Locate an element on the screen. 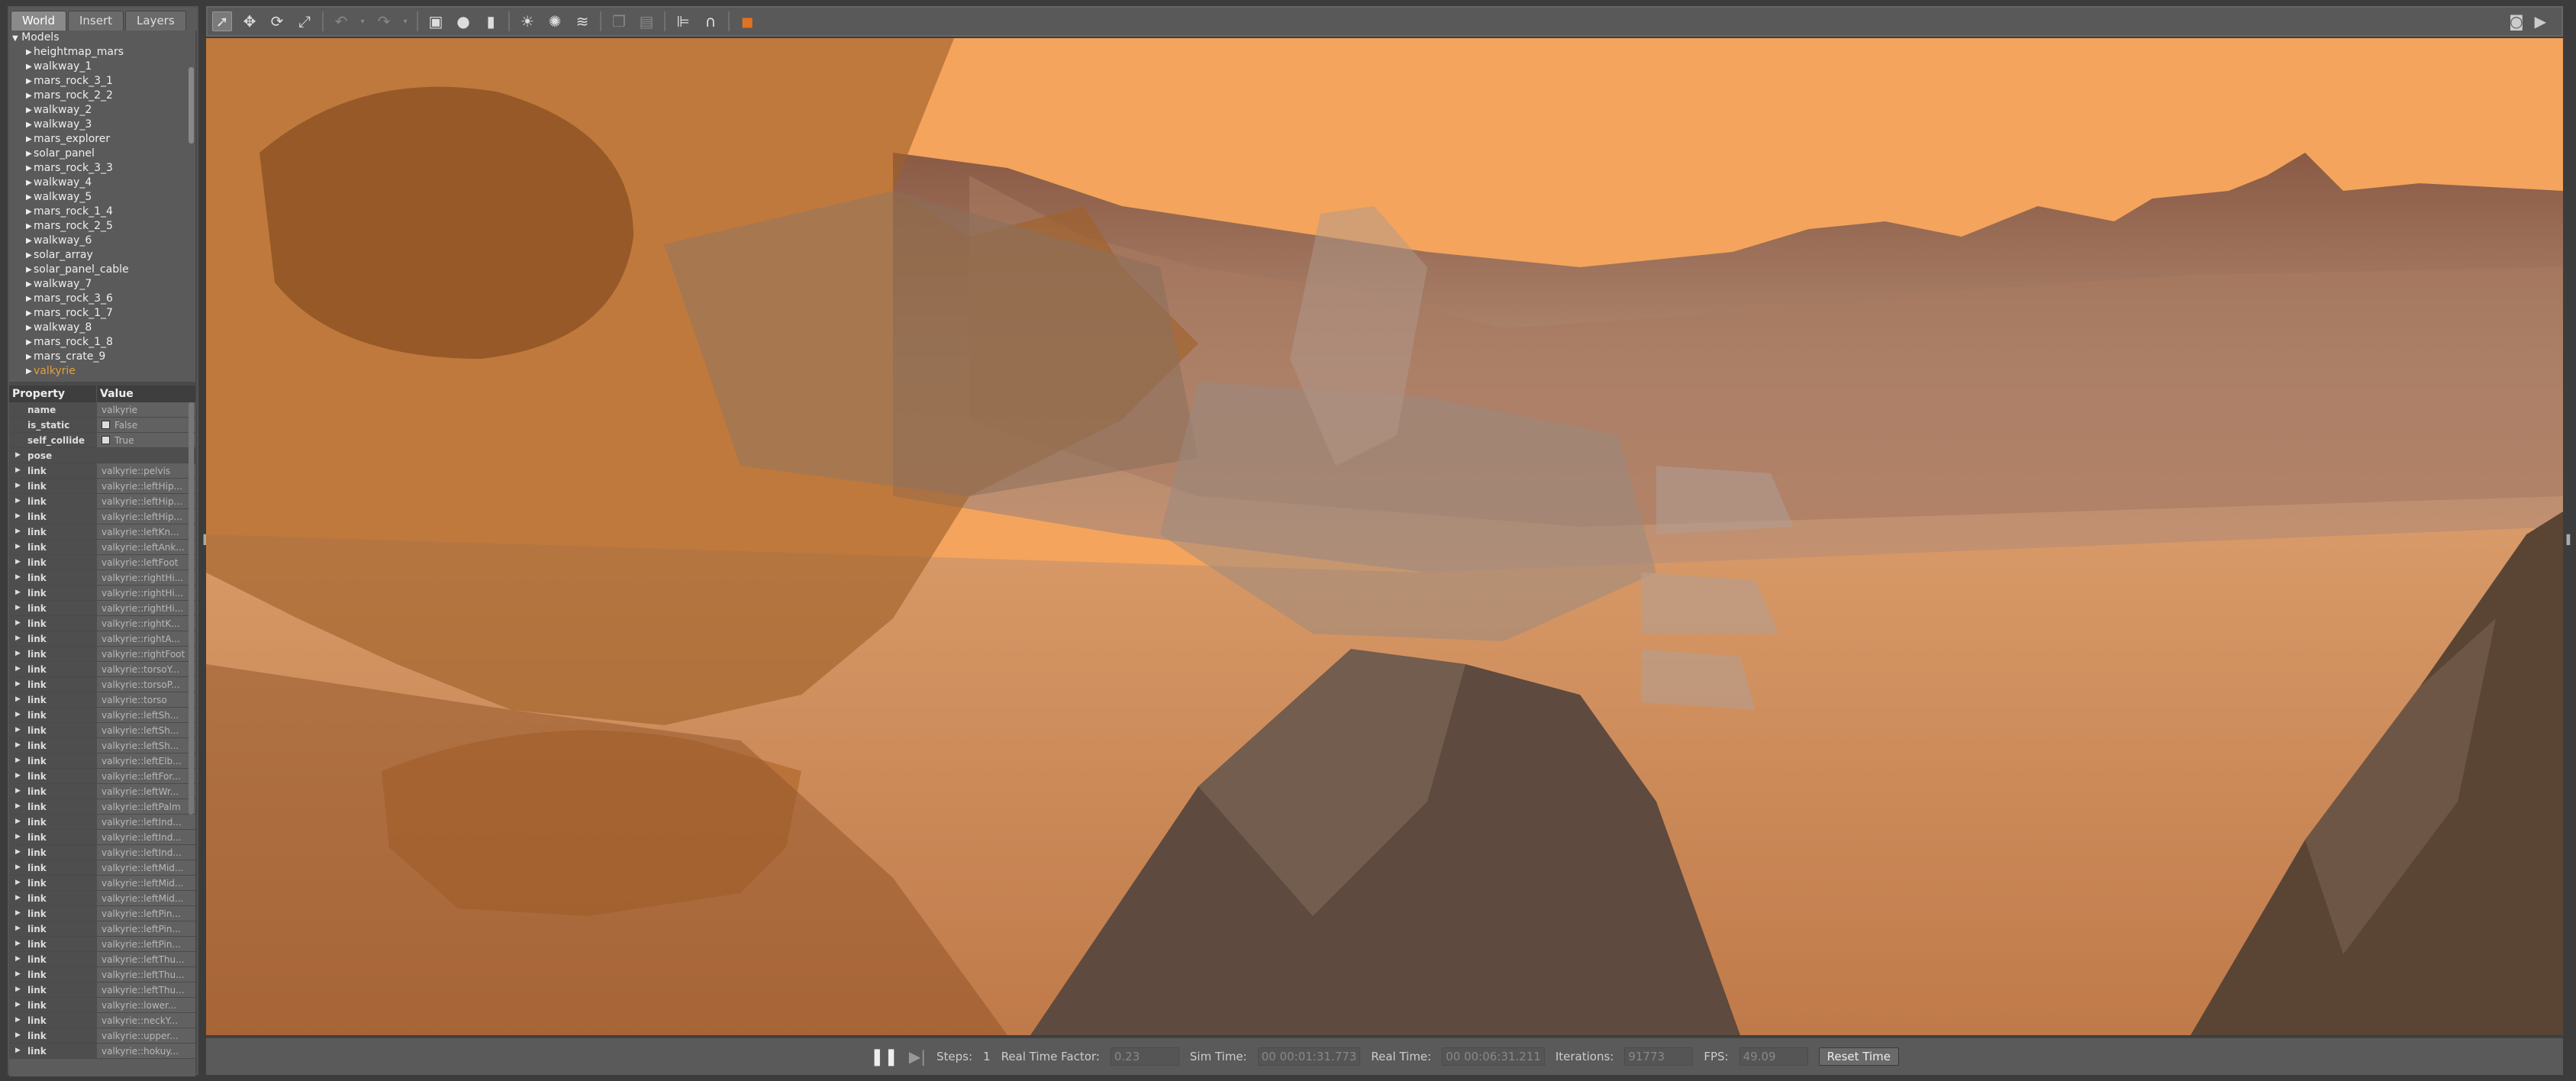 The image size is (2576, 1081). select-icon: ➚ is located at coordinates (222, 21).